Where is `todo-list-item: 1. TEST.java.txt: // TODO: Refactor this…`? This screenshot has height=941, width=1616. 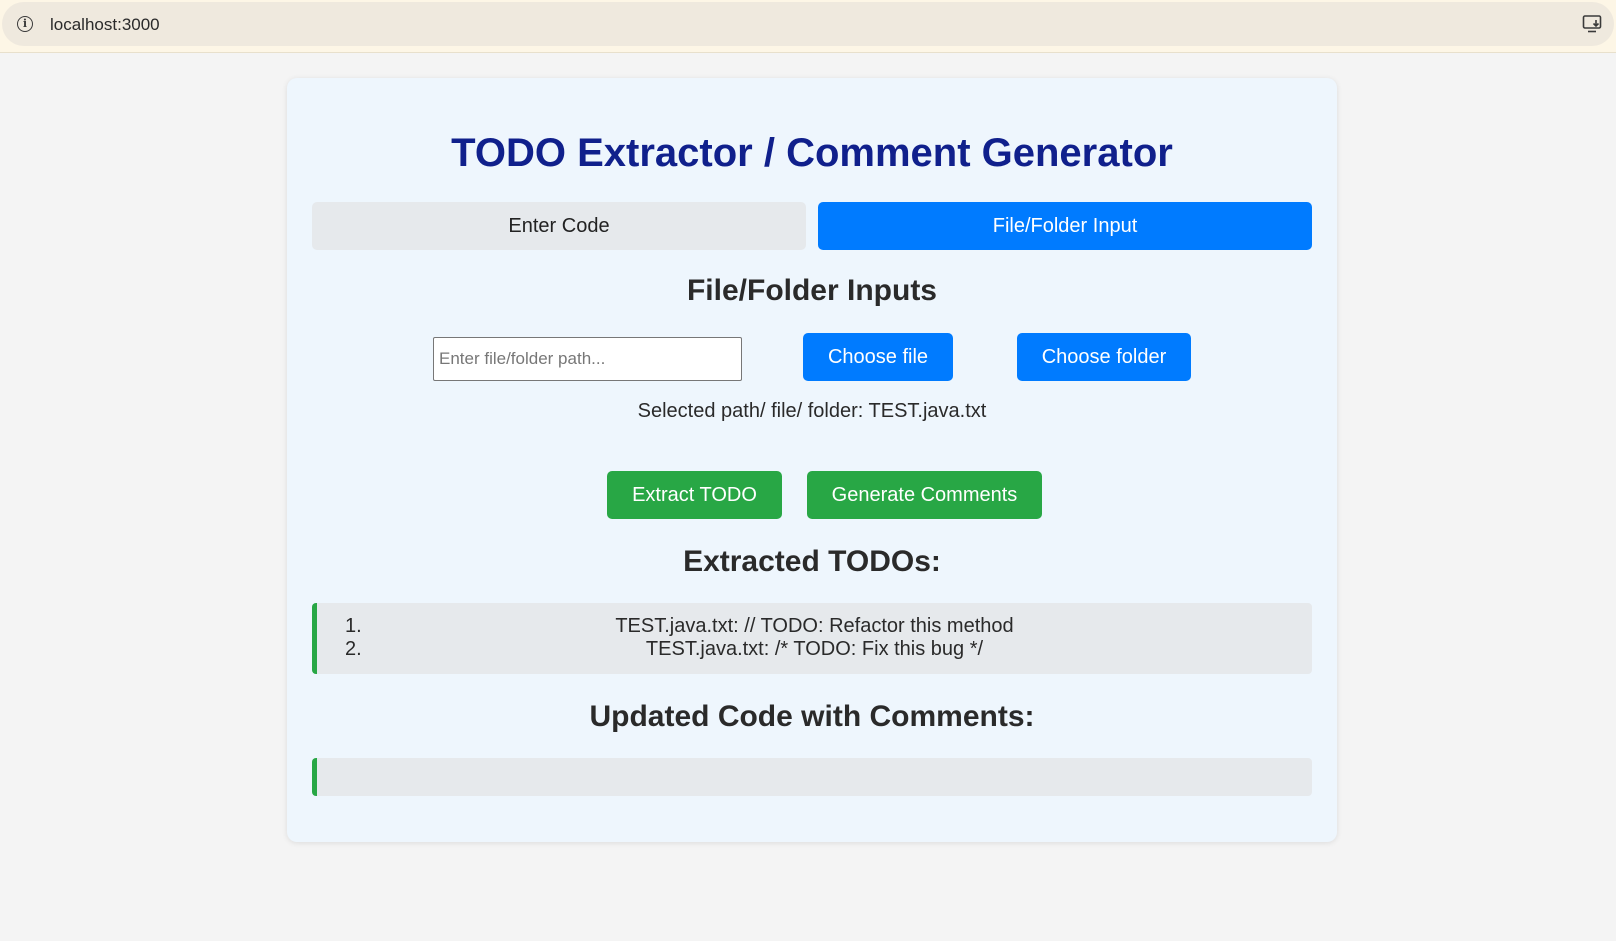 todo-list-item: 1. TEST.java.txt: // TODO: Refactor this… is located at coordinates (814, 626).